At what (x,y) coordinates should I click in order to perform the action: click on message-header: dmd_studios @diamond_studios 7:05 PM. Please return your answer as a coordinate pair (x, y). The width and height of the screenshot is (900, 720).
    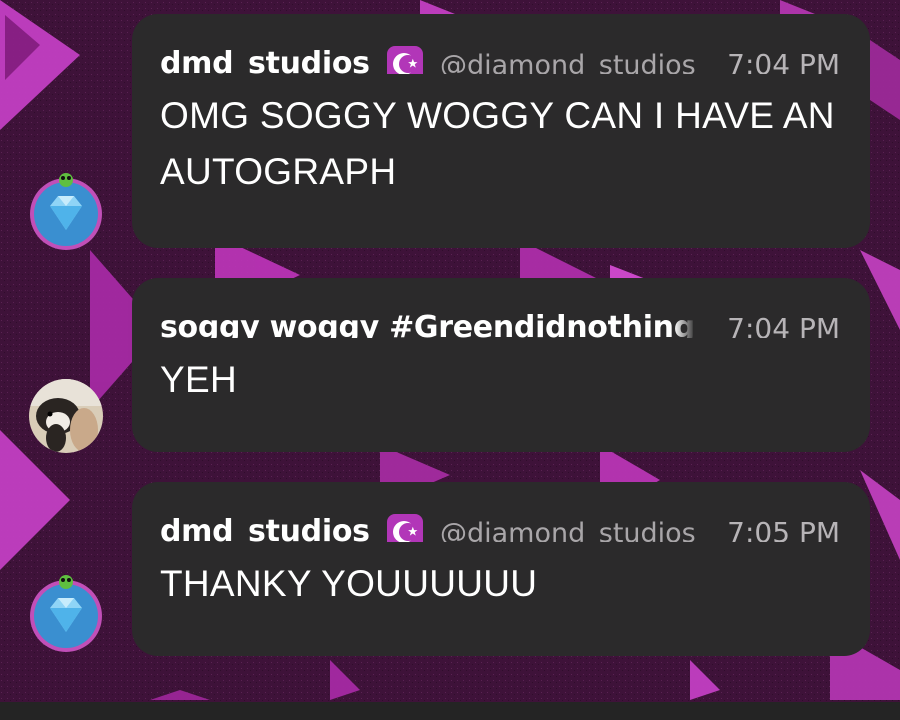
    Looking at the image, I should click on (500, 512).